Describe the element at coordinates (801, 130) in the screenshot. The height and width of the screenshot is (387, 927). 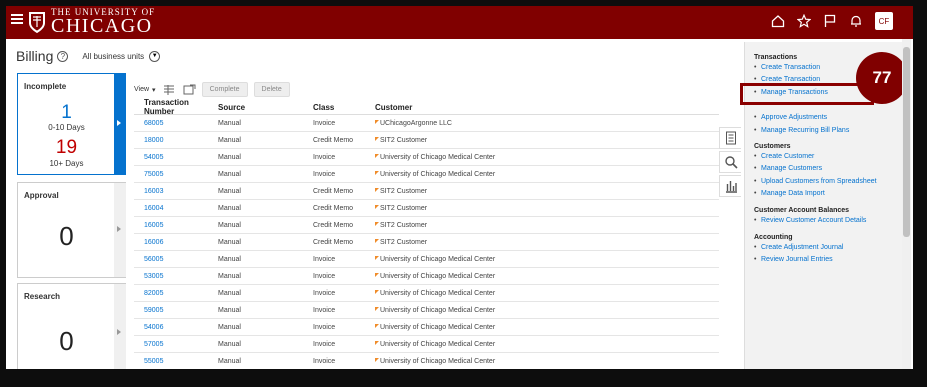
I see `task-manage-recurring-bill-plans: Manage Recurring Bill Plans` at that location.